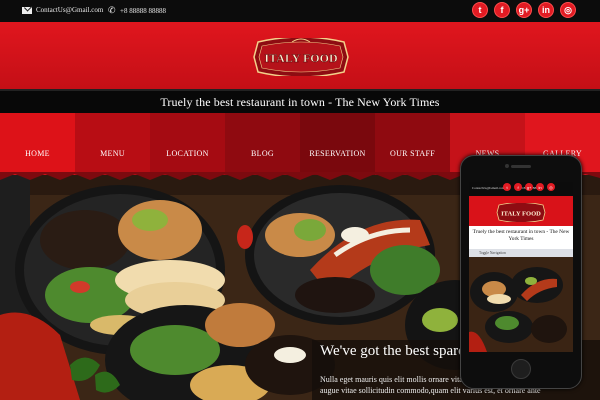  Describe the element at coordinates (397, 351) in the screenshot. I see `hero-title: We've got the best spareri` at that location.